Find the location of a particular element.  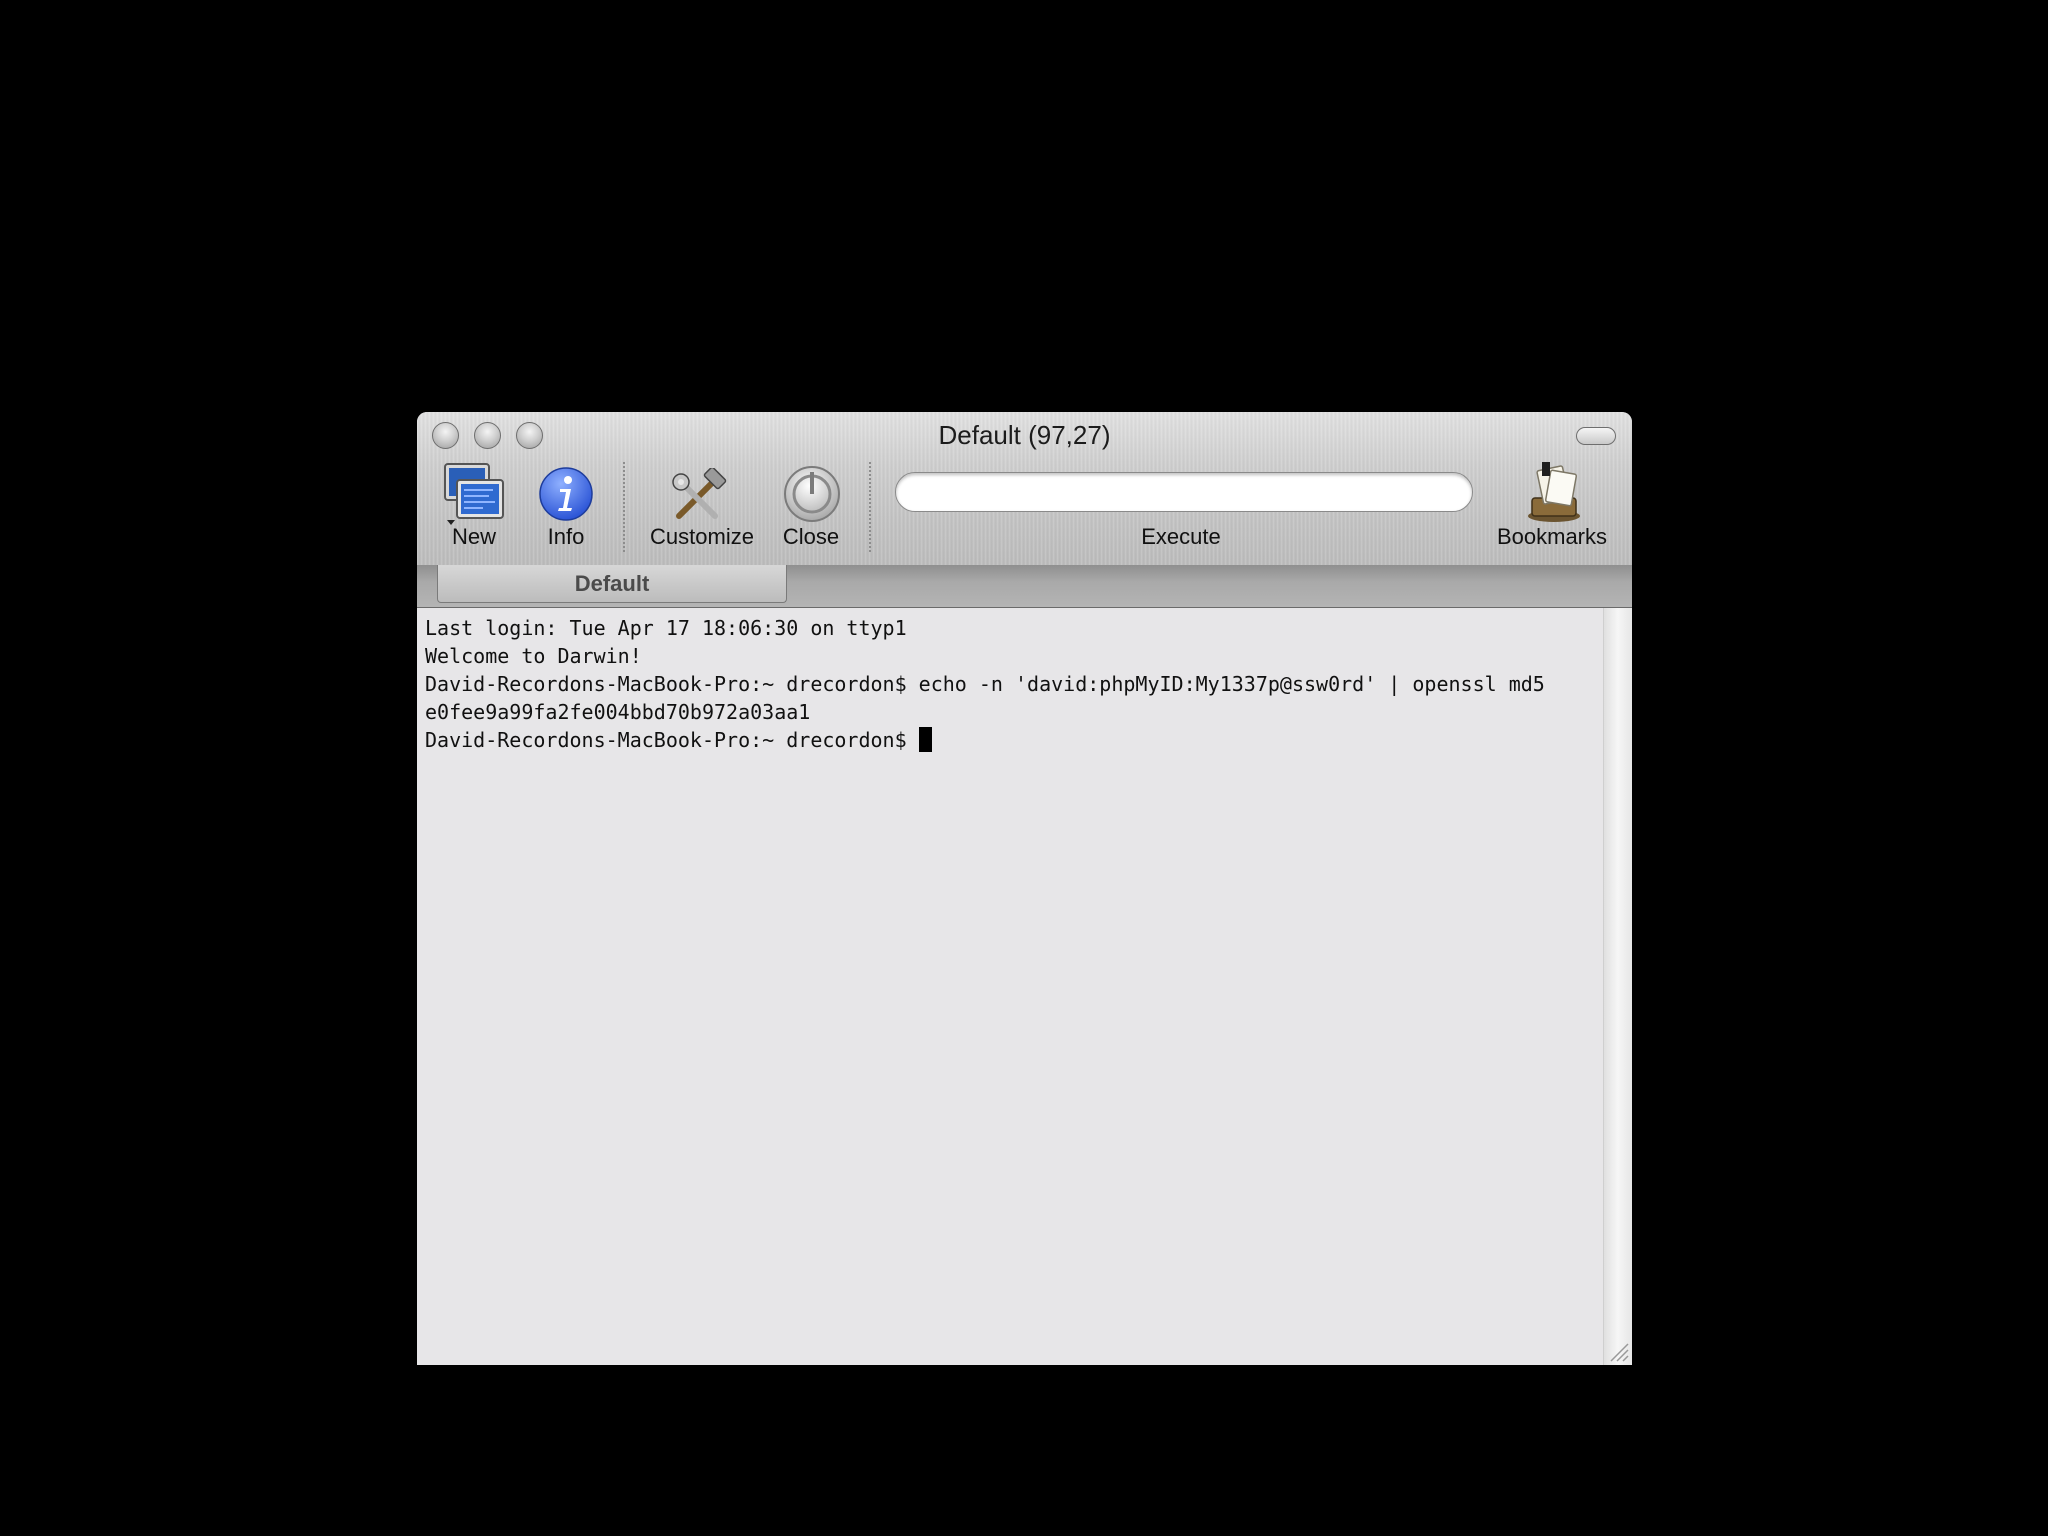

terminal-prompt: David-Recordons-MacBook-Pro:~ drecordon$ is located at coordinates (672, 740).